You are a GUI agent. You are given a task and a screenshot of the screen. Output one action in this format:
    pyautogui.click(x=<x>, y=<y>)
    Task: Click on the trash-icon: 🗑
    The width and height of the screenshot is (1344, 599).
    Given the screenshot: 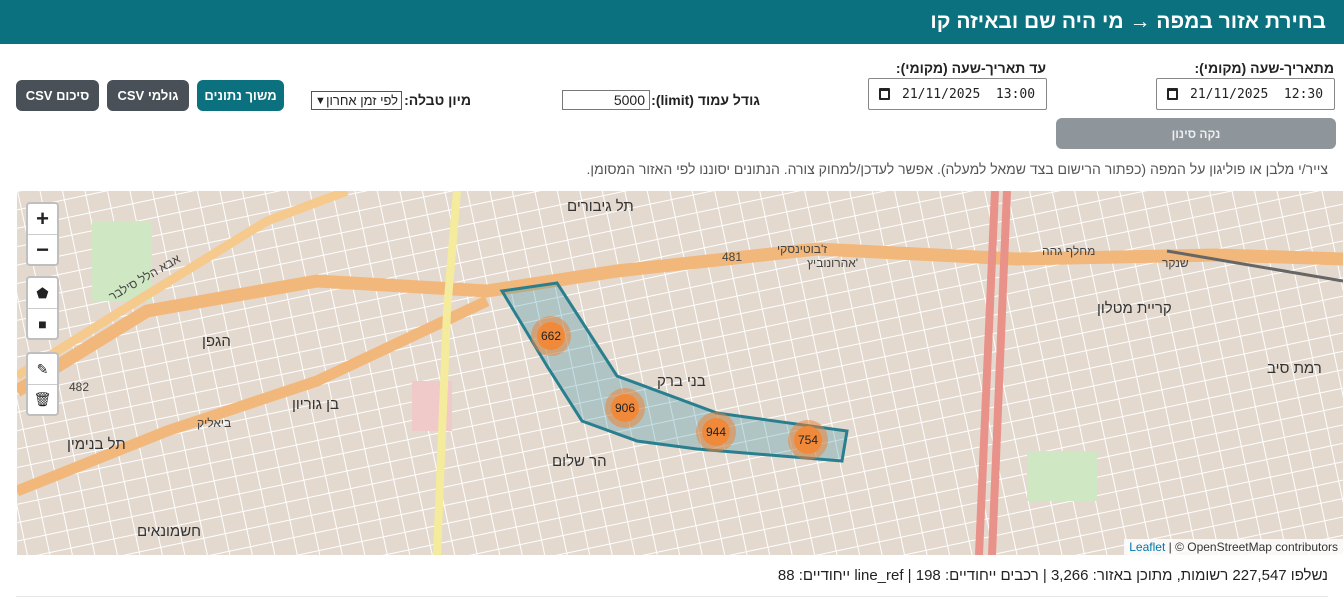 What is the action you would take?
    pyautogui.click(x=42, y=399)
    